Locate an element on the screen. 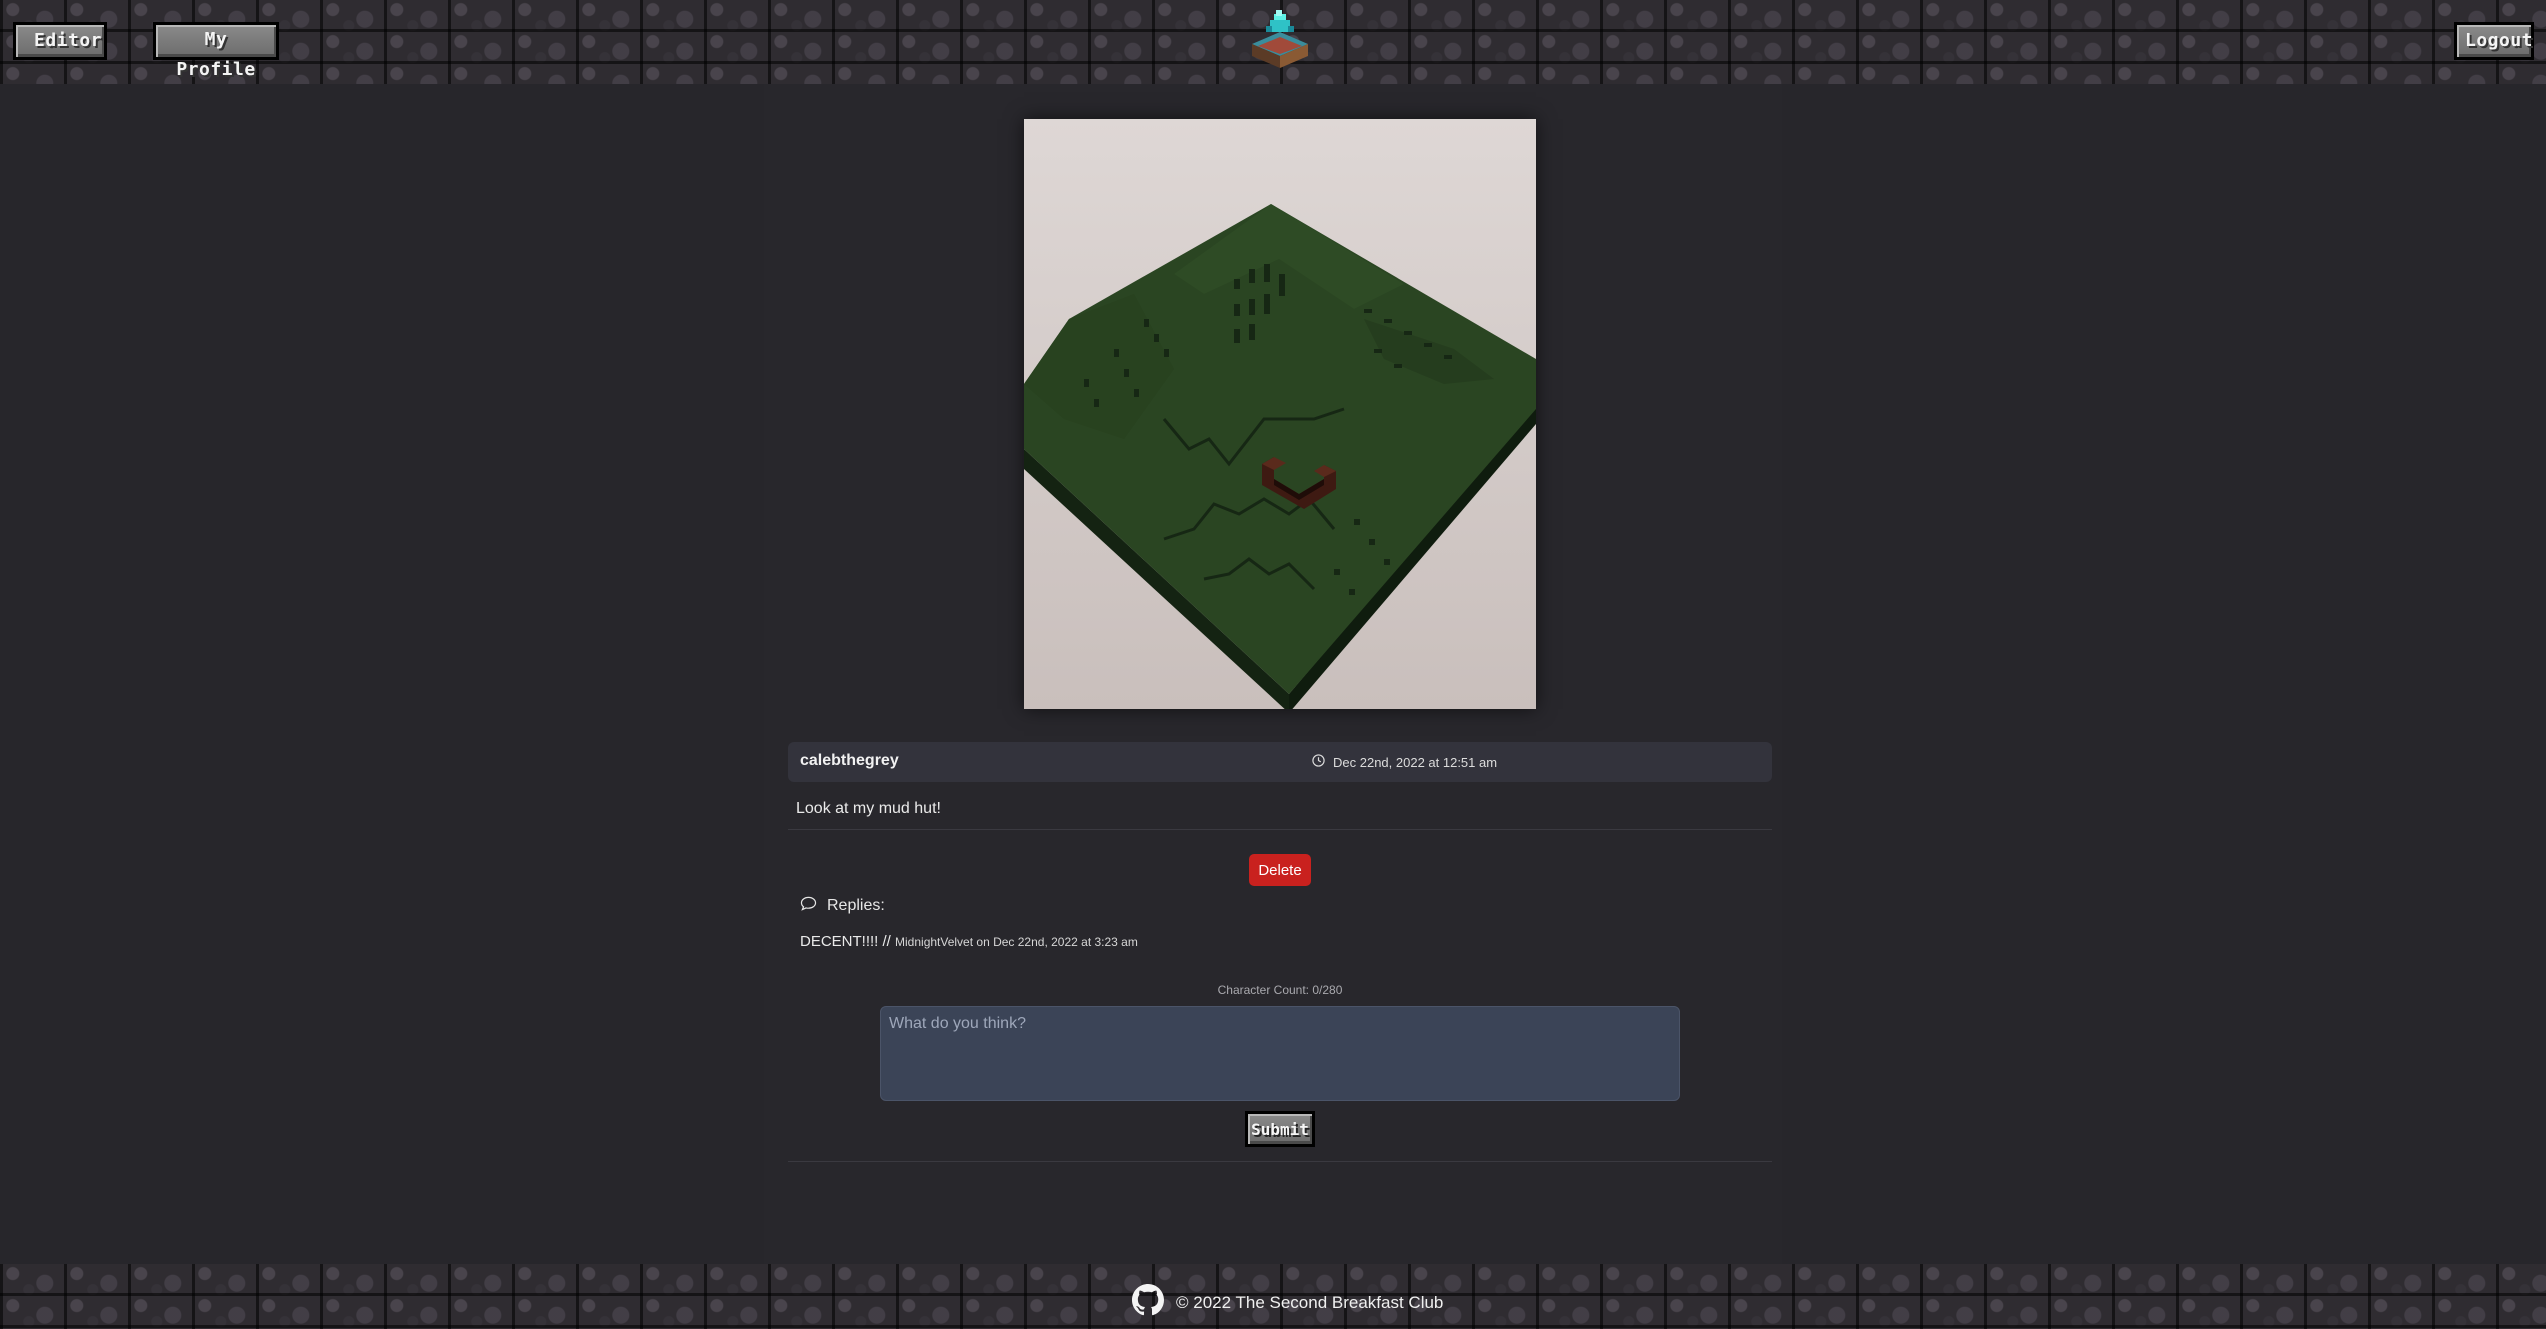 This screenshot has width=2546, height=1329. post-caption: Look at my mud hut! is located at coordinates (868, 808).